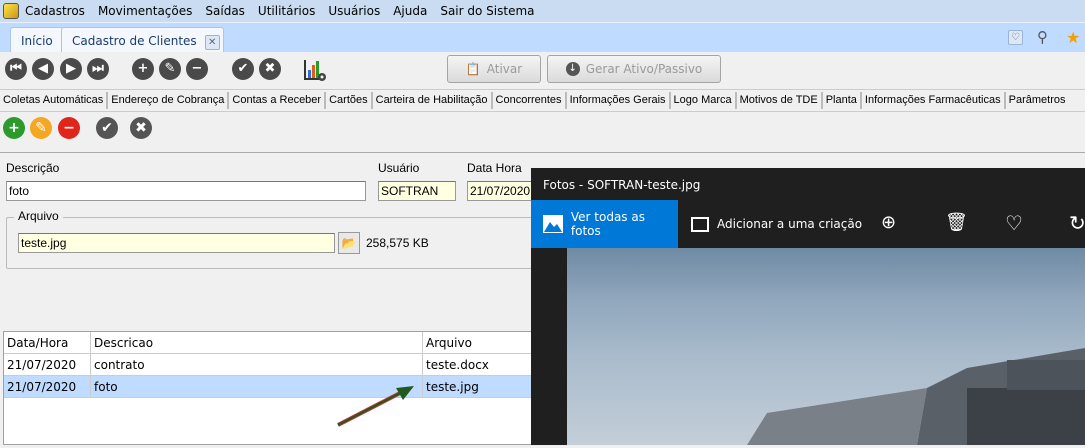 This screenshot has width=1085, height=448. Describe the element at coordinates (33, 168) in the screenshot. I see `descricao-label: Descrição` at that location.